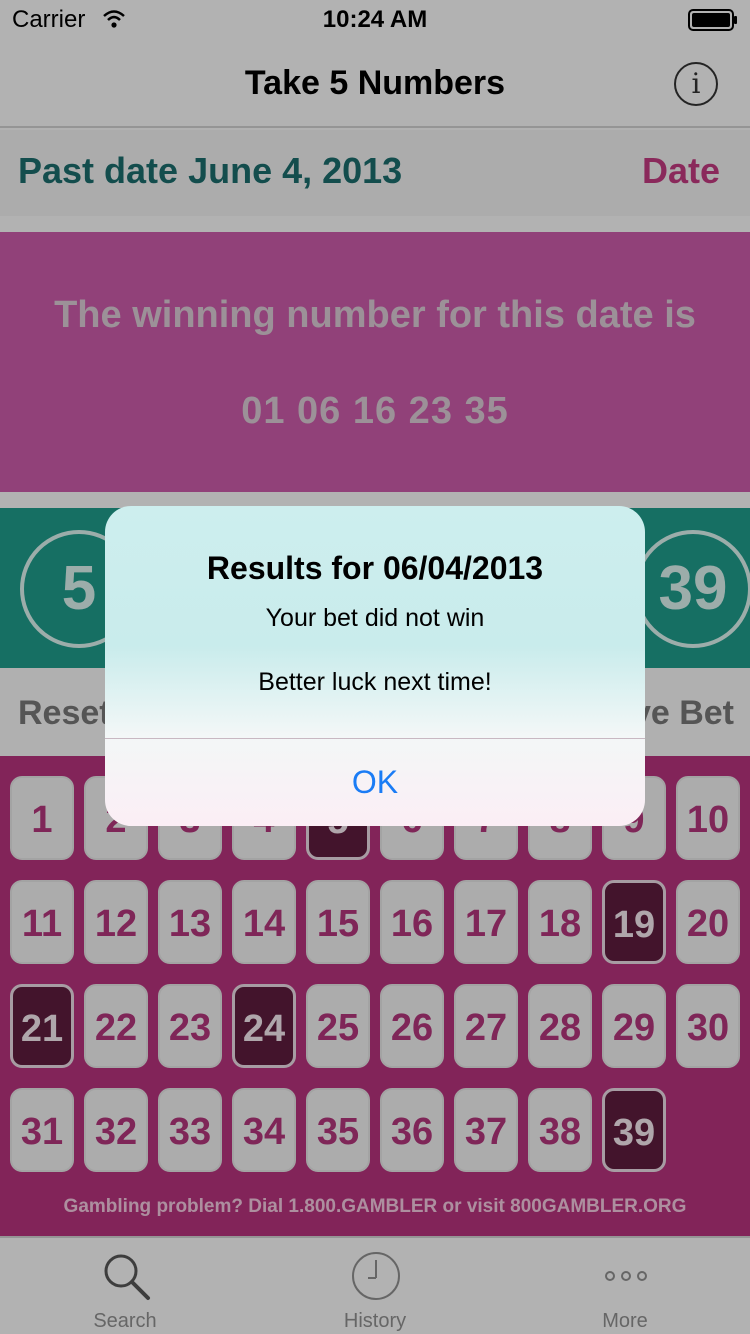 The image size is (750, 1334). Describe the element at coordinates (375, 568) in the screenshot. I see `alert-title: Results for 06/04/2013` at that location.